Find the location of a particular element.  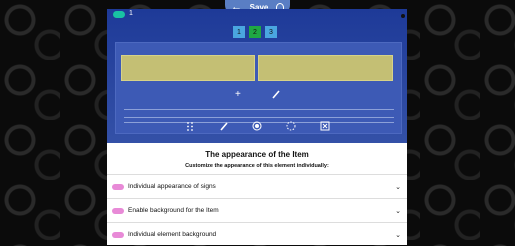

row-individual-signs: Individual appearance of signs ⌄ is located at coordinates (257, 186).